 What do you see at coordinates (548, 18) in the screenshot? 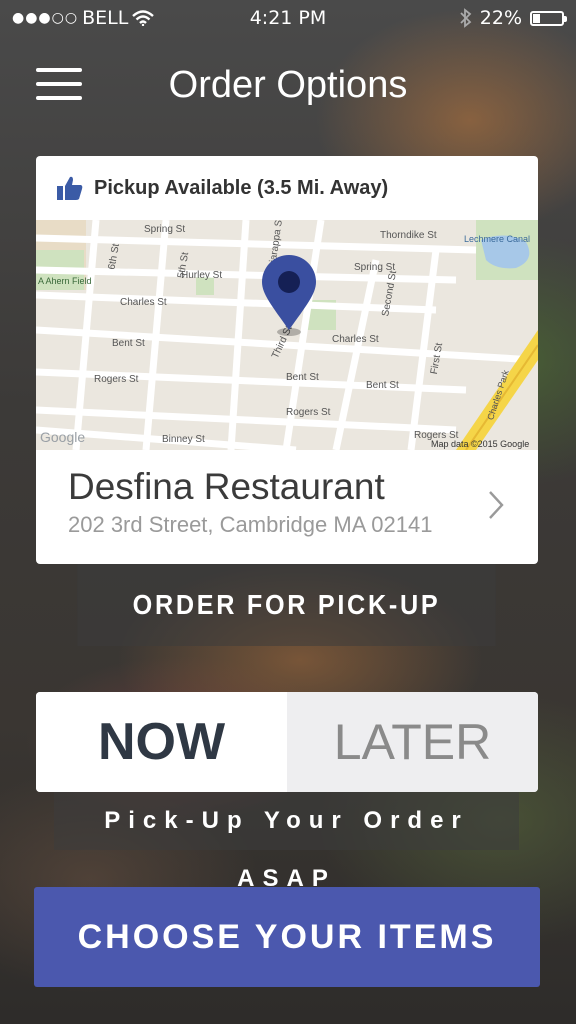
I see `battery-icon` at bounding box center [548, 18].